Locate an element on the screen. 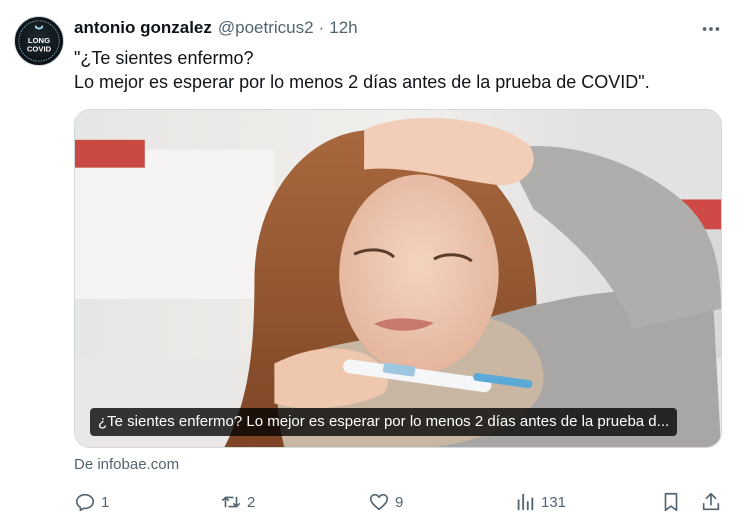  like-count: 9 is located at coordinates (399, 502).